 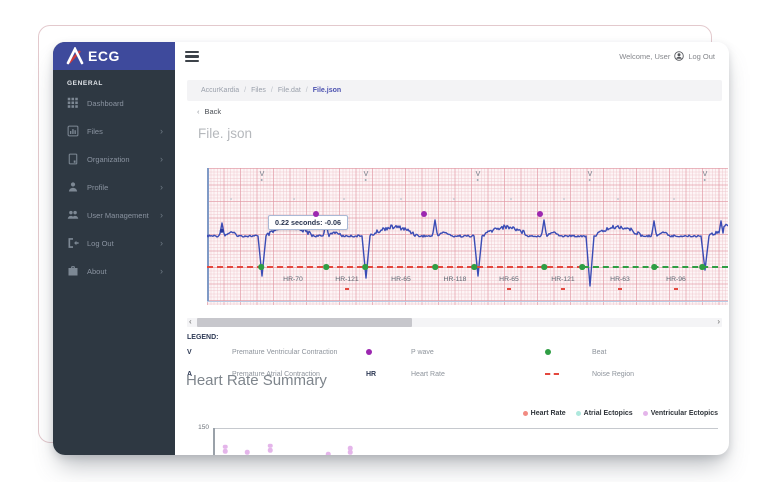 I want to click on logo-text: ECG, so click(x=104, y=56).